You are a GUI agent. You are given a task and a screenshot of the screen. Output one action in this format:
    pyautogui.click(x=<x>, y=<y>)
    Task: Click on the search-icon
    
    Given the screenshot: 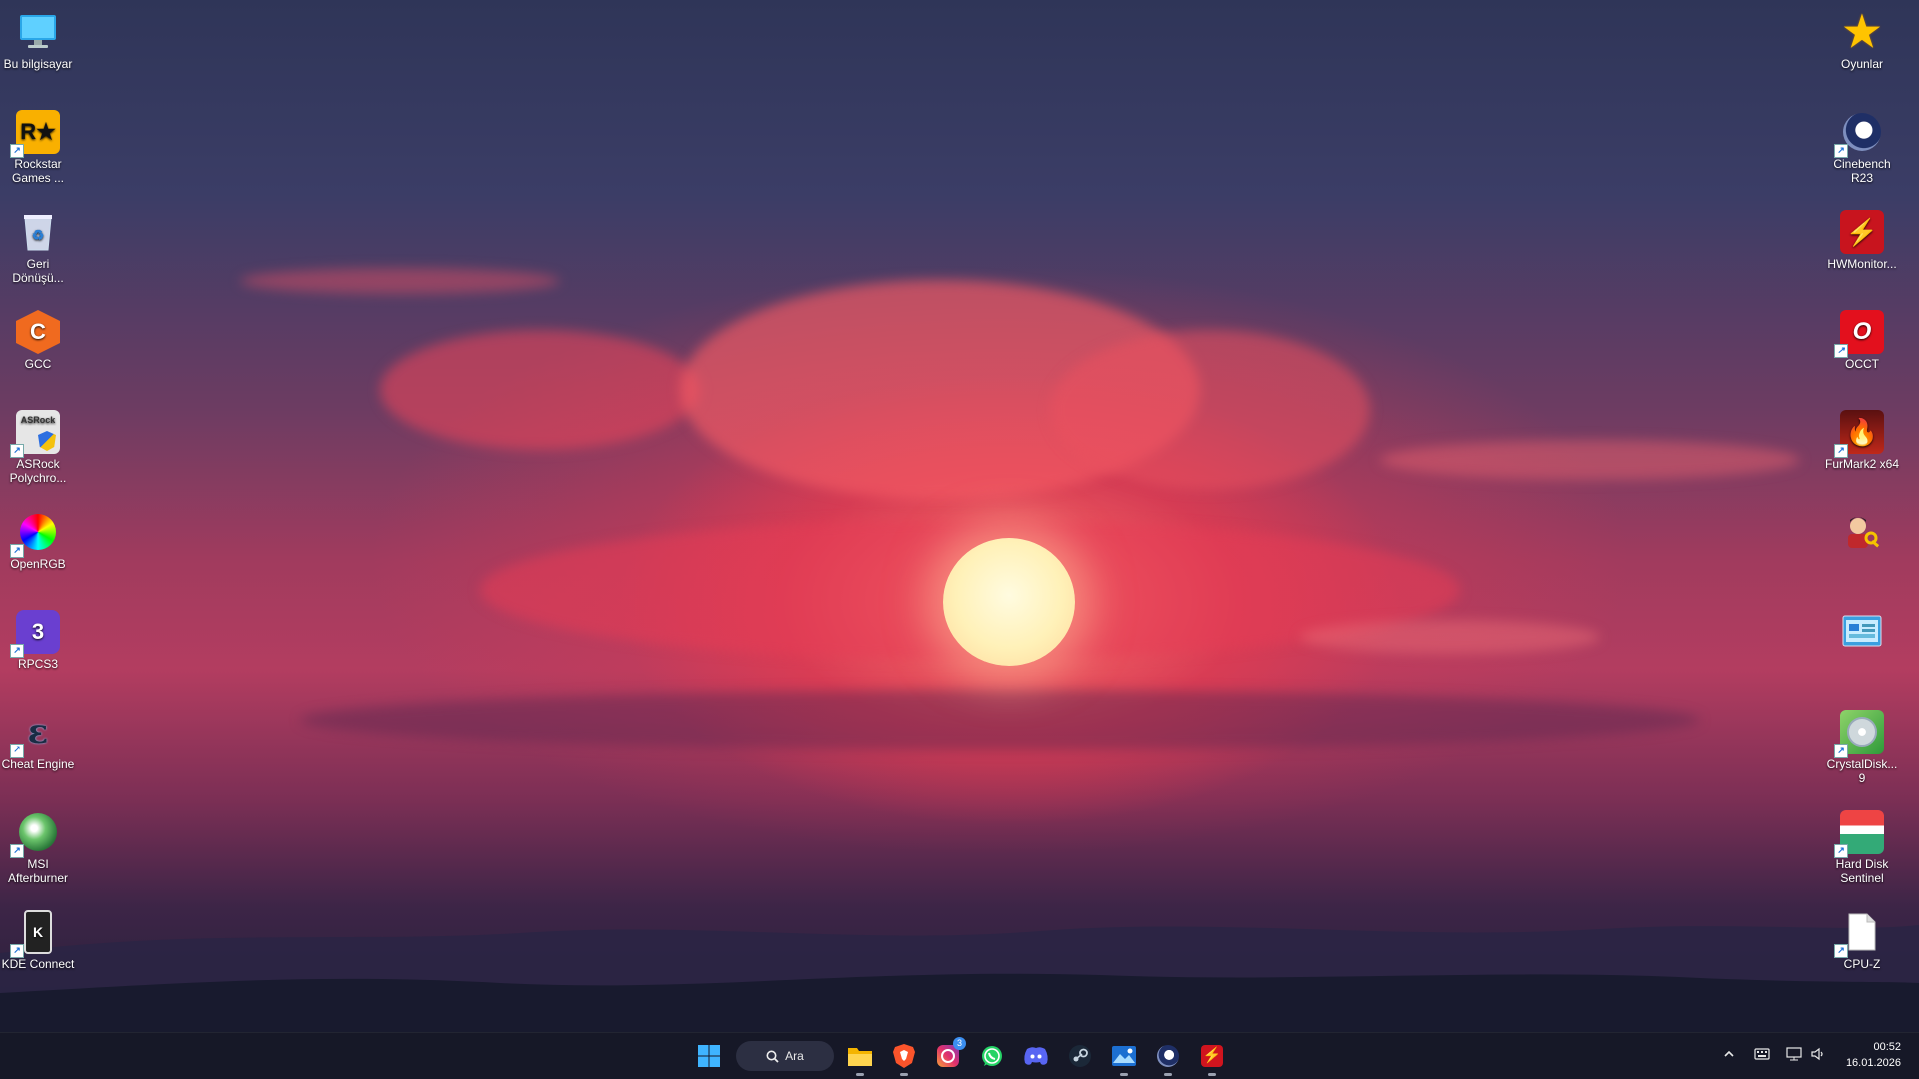 What is the action you would take?
    pyautogui.click(x=772, y=1056)
    